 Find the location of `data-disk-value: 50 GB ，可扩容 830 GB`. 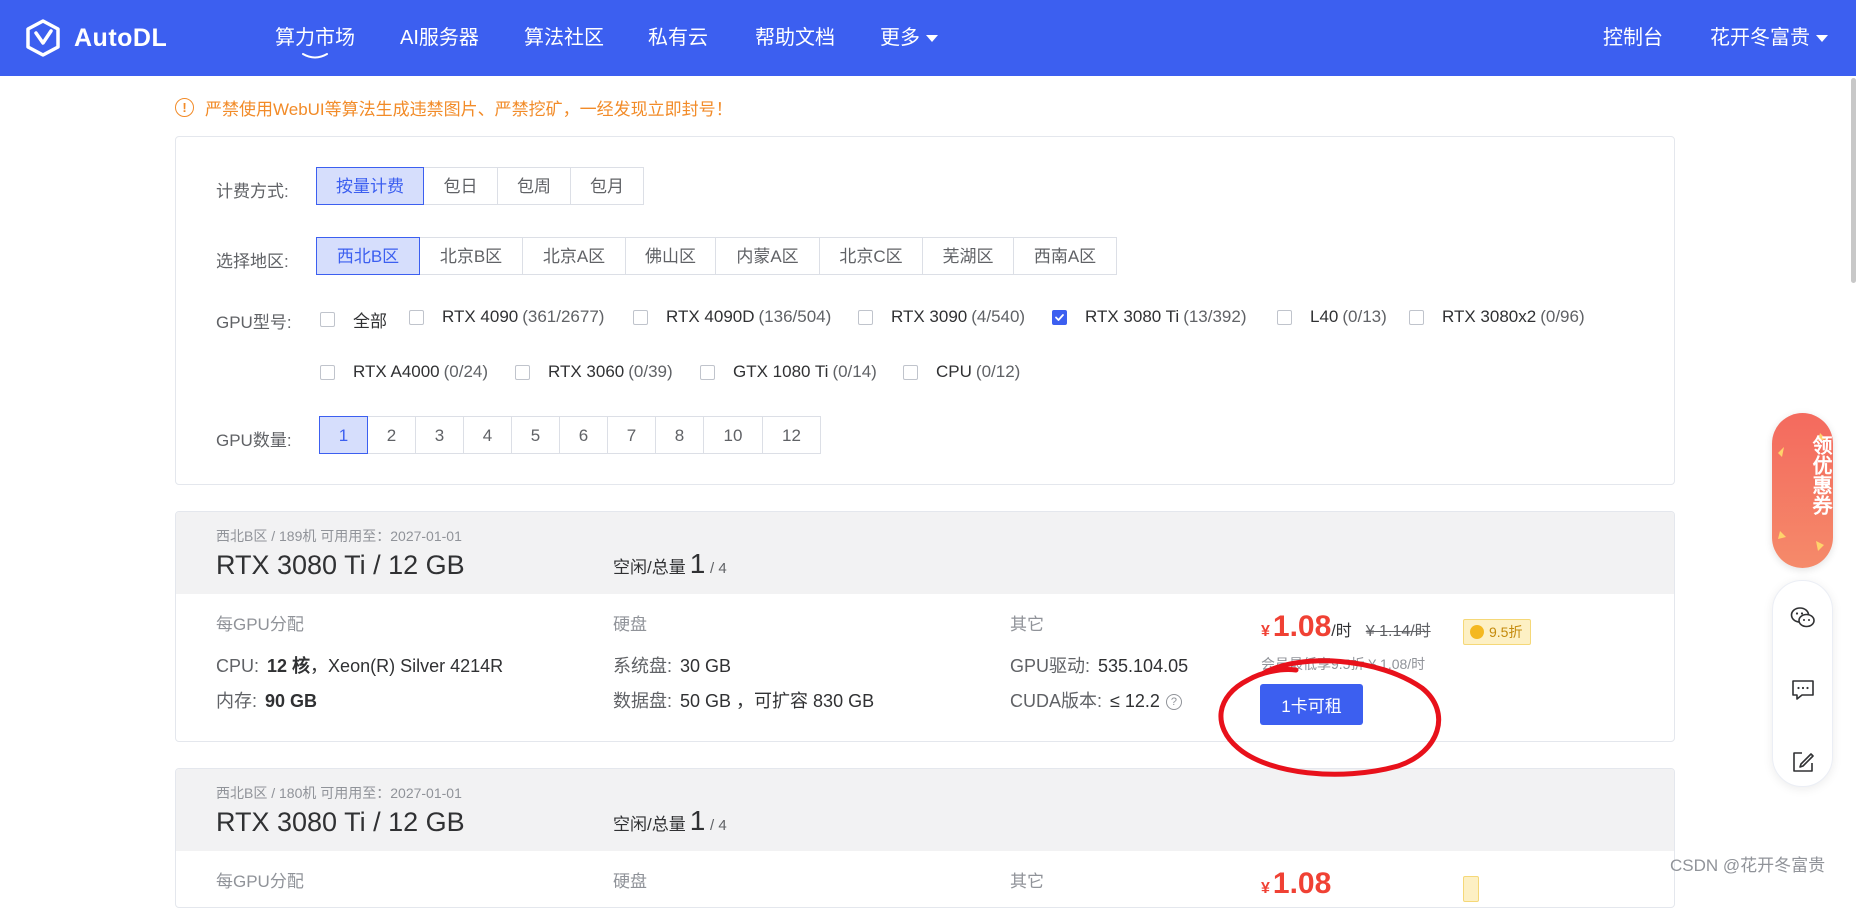

data-disk-value: 50 GB ，可扩容 830 GB is located at coordinates (777, 701).